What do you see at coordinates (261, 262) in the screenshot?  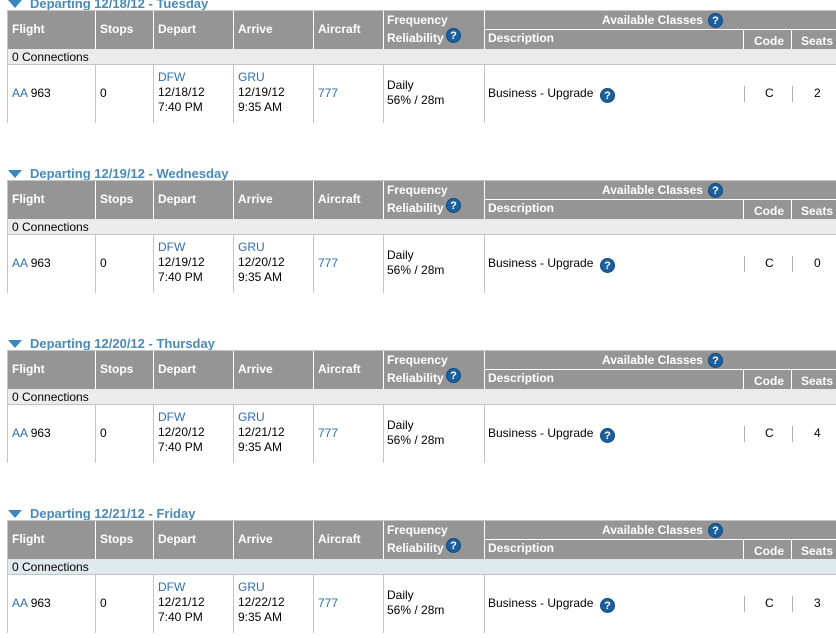 I see `arrive-date: 12/20/12` at bounding box center [261, 262].